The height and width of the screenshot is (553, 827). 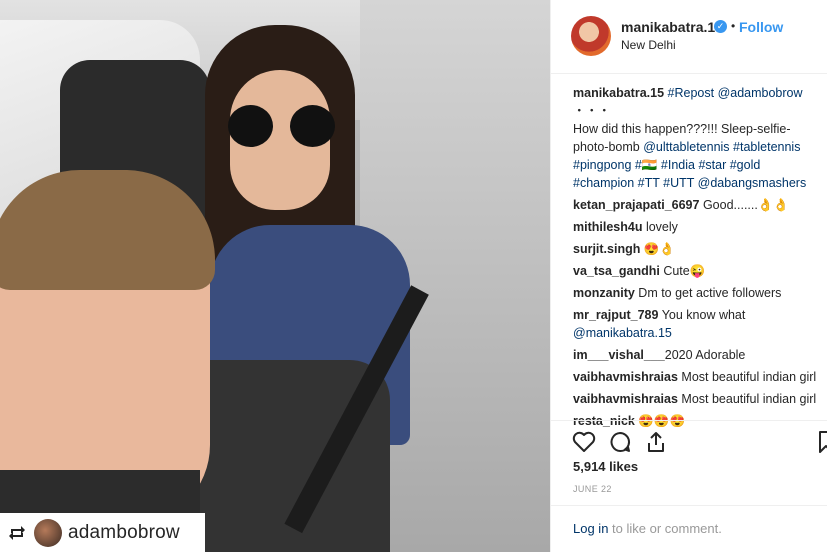 What do you see at coordinates (766, 147) in the screenshot?
I see `caption-hashtag-tabletennis: #tabletennis` at bounding box center [766, 147].